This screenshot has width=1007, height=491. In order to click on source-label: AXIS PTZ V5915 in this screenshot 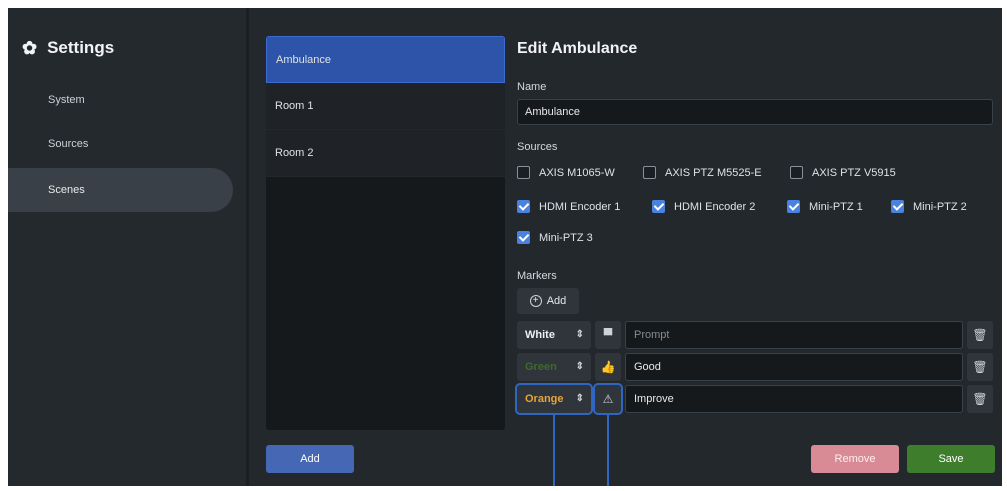, I will do `click(854, 172)`.